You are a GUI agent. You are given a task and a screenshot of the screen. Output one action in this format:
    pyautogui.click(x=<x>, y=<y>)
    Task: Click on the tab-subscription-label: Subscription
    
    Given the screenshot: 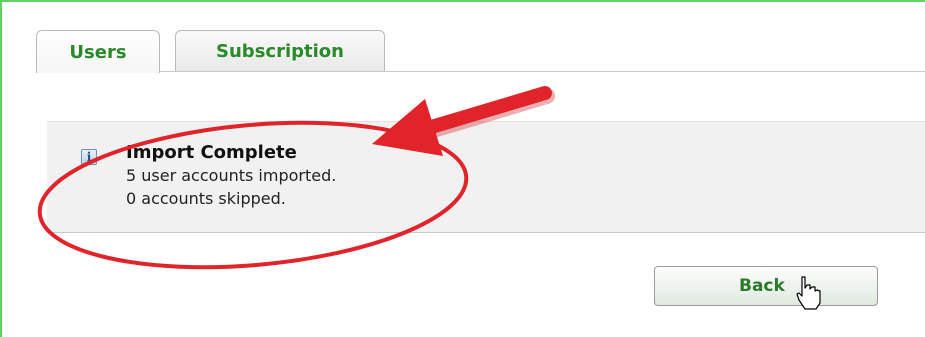 What is the action you would take?
    pyautogui.click(x=280, y=51)
    